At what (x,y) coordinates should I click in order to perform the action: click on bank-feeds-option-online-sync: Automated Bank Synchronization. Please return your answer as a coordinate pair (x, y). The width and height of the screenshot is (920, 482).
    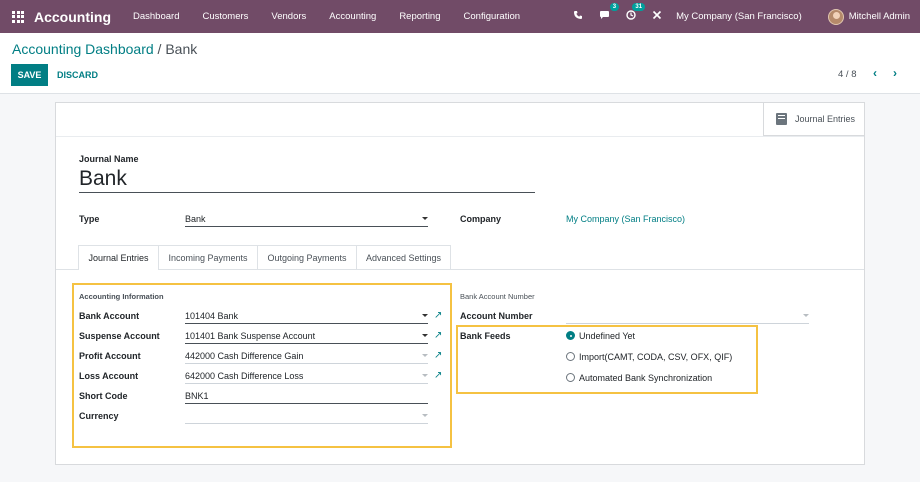
    Looking at the image, I should click on (645, 378).